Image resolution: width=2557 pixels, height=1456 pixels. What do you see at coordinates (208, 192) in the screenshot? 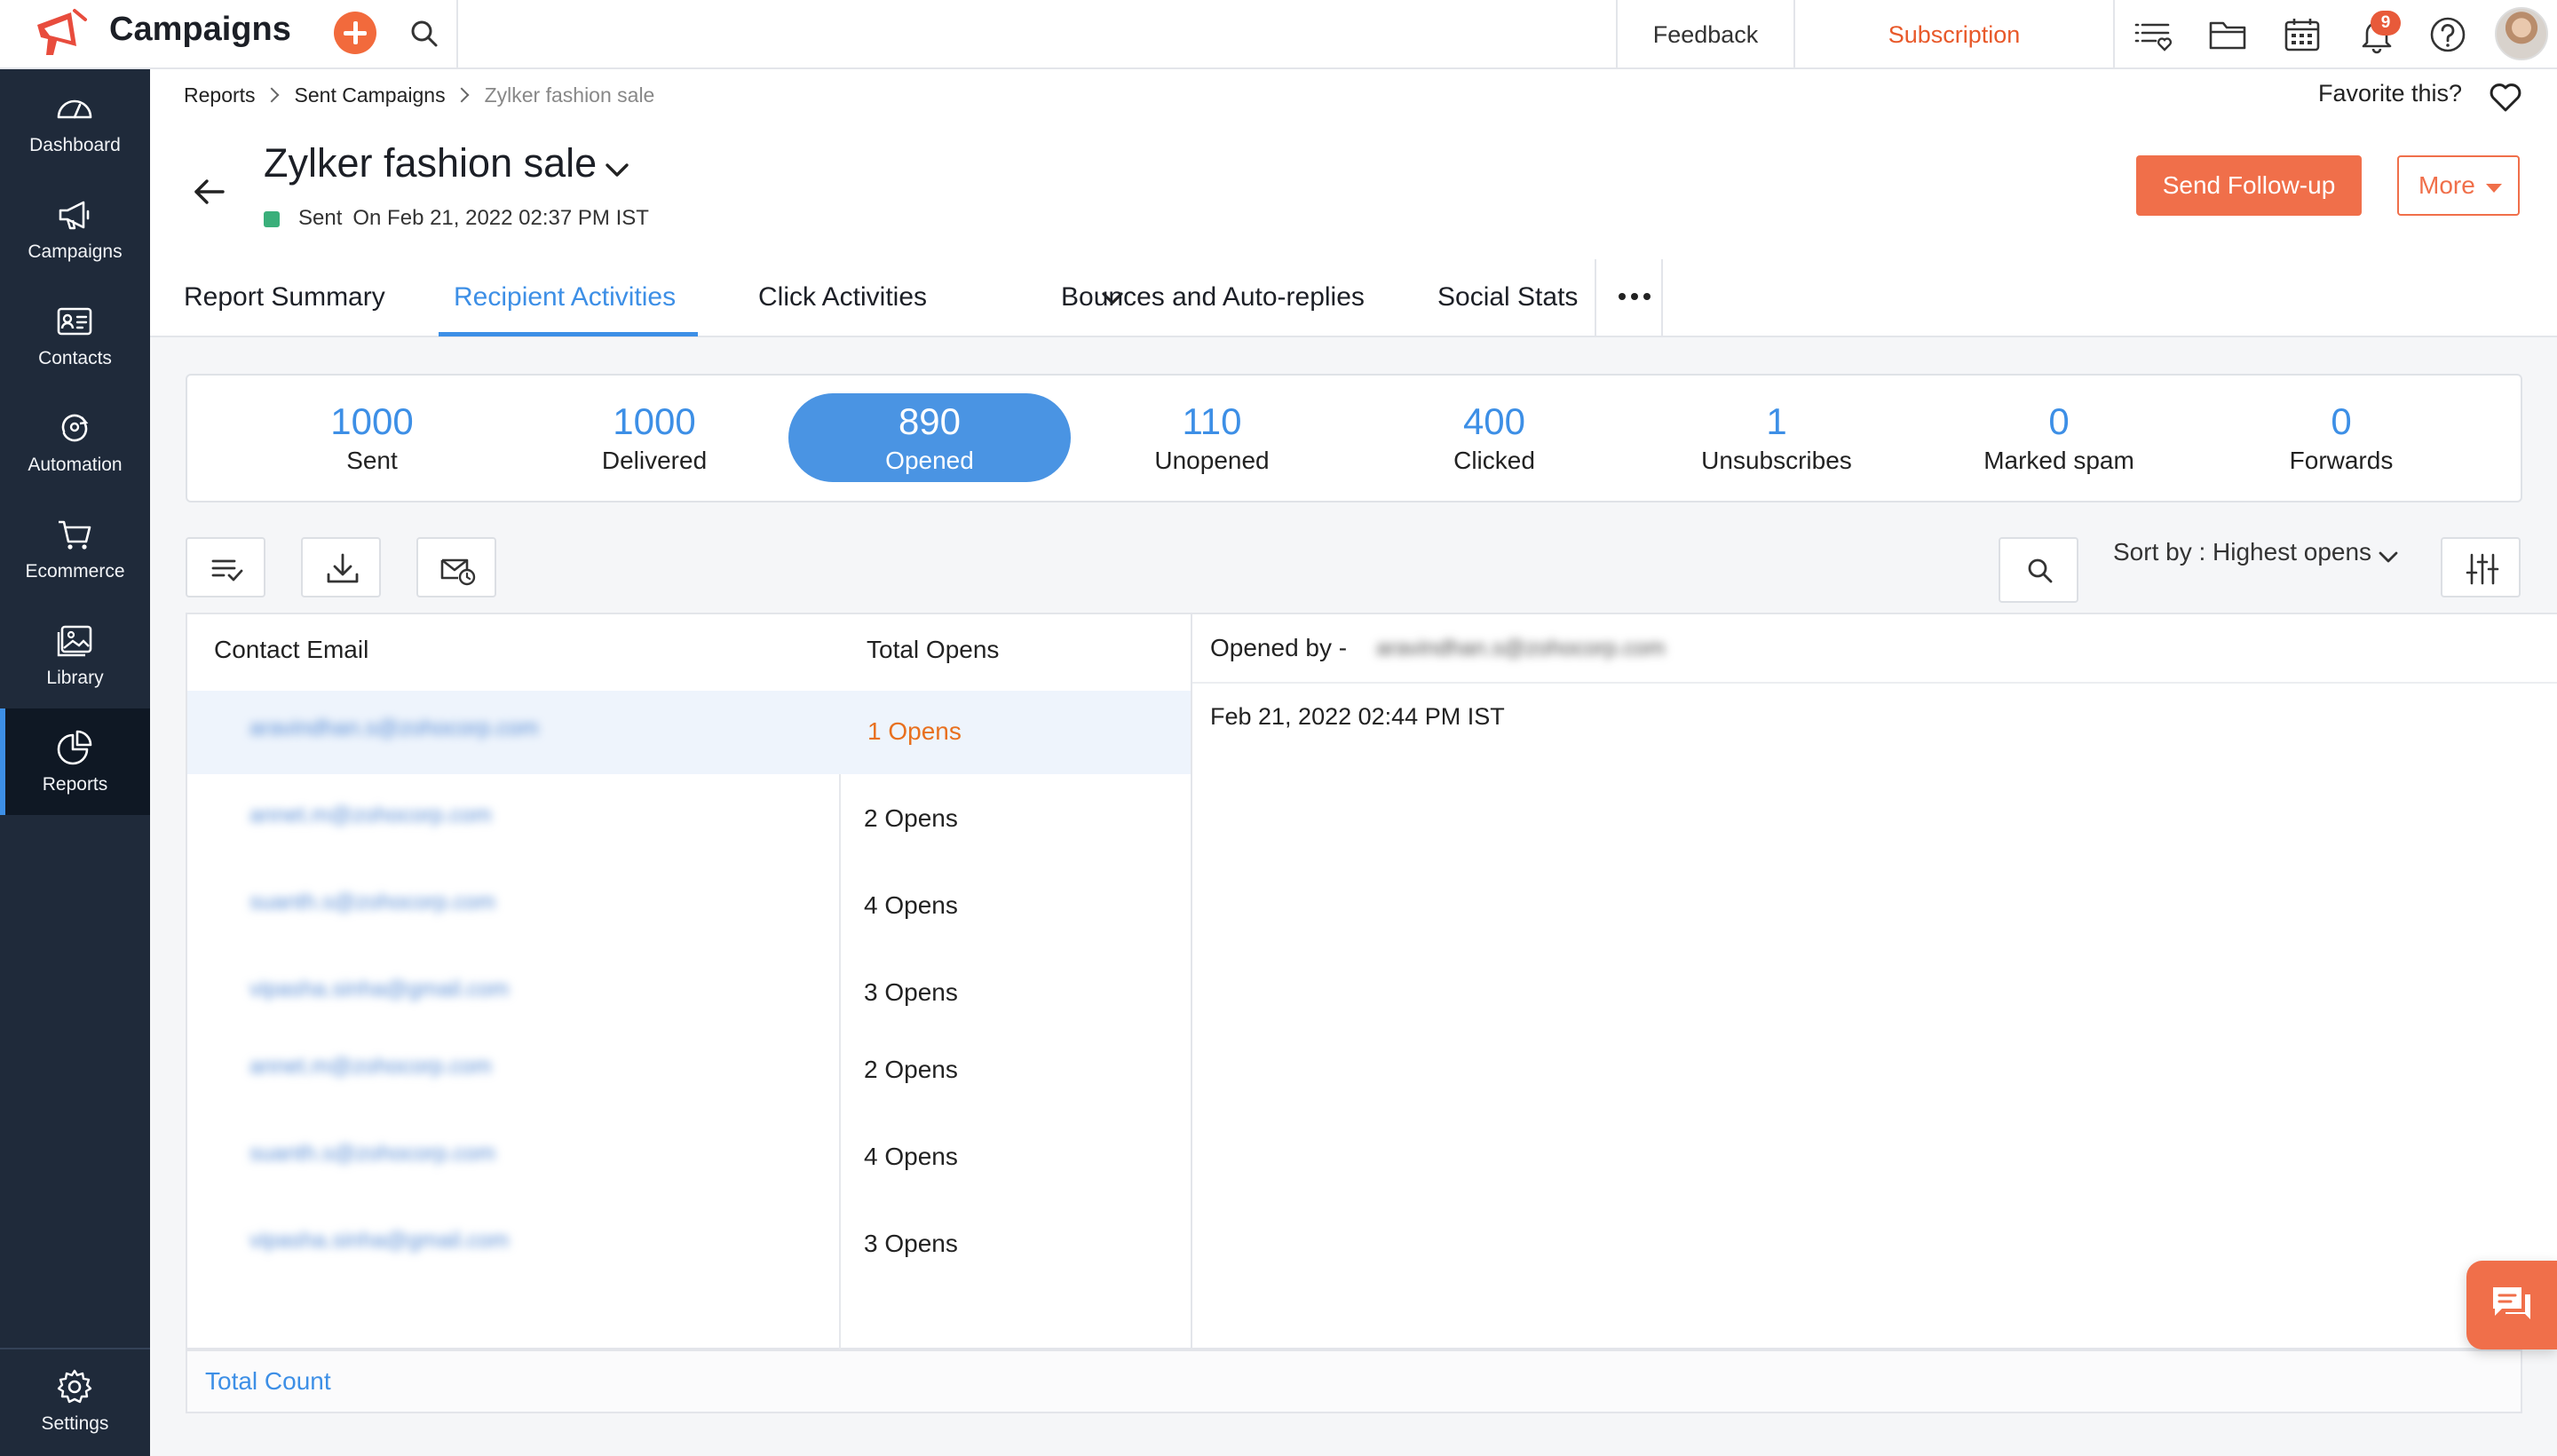
I see `back-arrow-icon` at bounding box center [208, 192].